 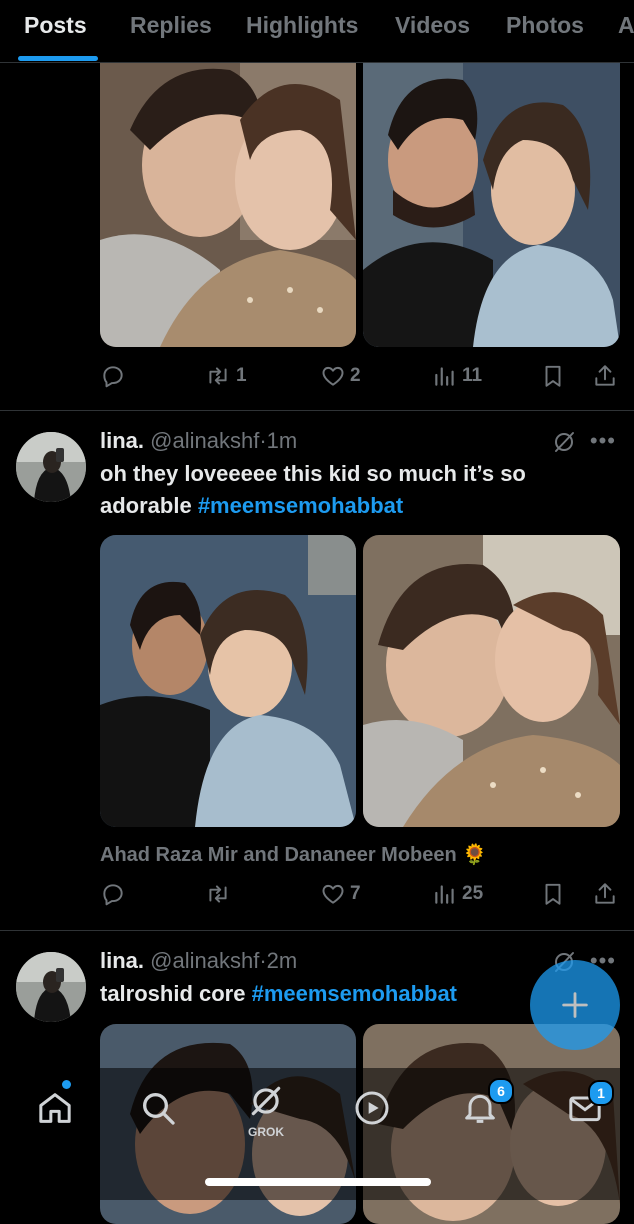 I want to click on tab-posts: Posts, so click(x=55, y=25).